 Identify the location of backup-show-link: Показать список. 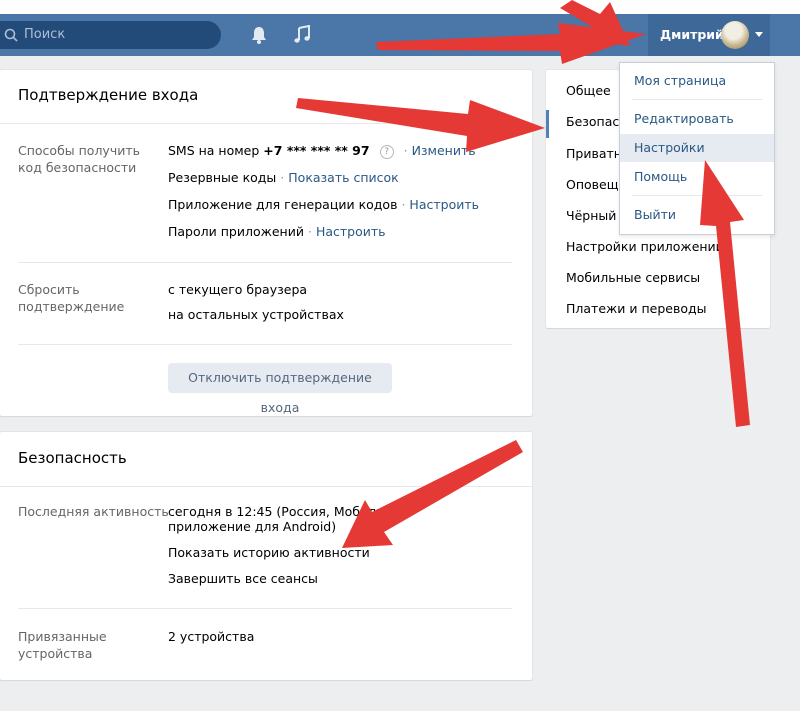
(343, 177).